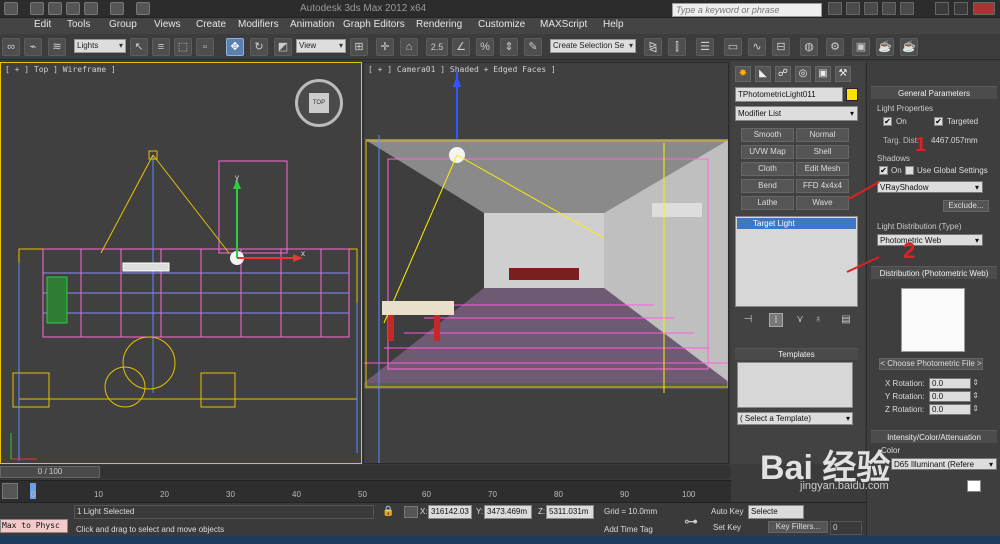  What do you see at coordinates (73, 8) in the screenshot?
I see `save-file-icon` at bounding box center [73, 8].